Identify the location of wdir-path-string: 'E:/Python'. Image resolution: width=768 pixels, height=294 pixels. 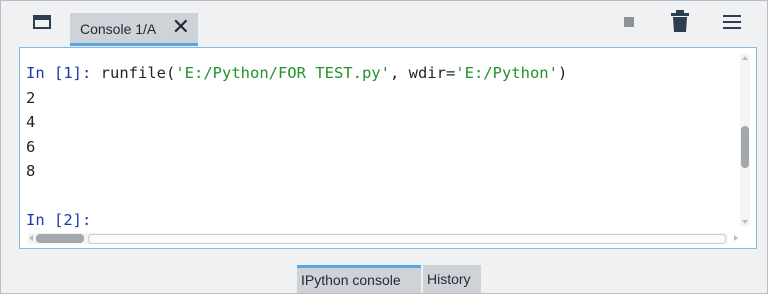
(506, 73).